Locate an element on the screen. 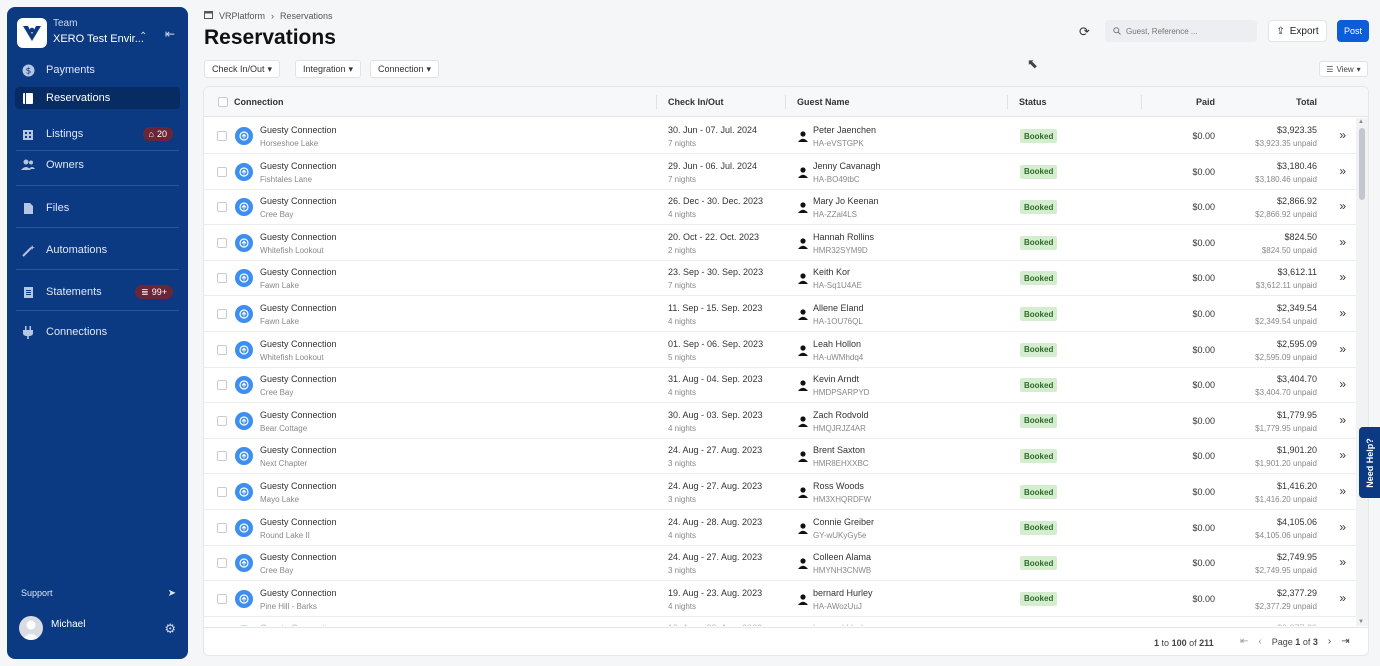 The width and height of the screenshot is (1380, 666). collapse-sidebar-icon: ⇤ is located at coordinates (170, 34).